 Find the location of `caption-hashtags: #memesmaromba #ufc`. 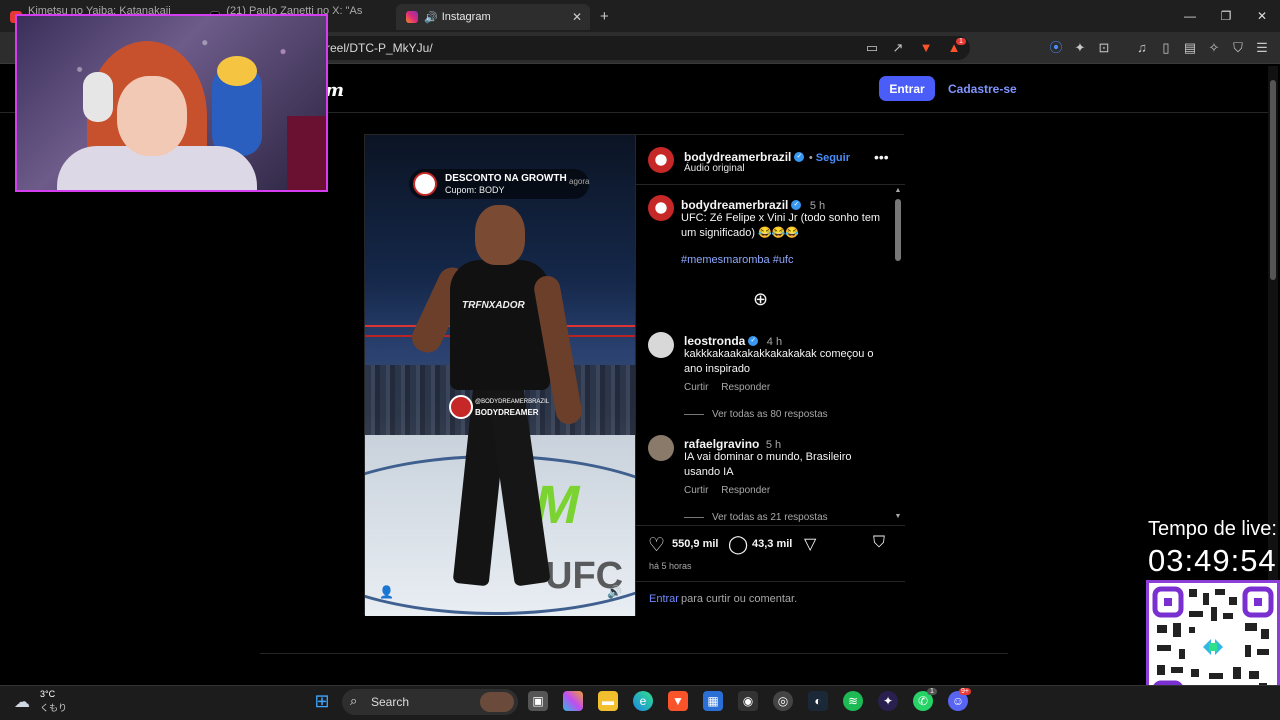

caption-hashtags: #memesmaromba #ufc is located at coordinates (737, 260).